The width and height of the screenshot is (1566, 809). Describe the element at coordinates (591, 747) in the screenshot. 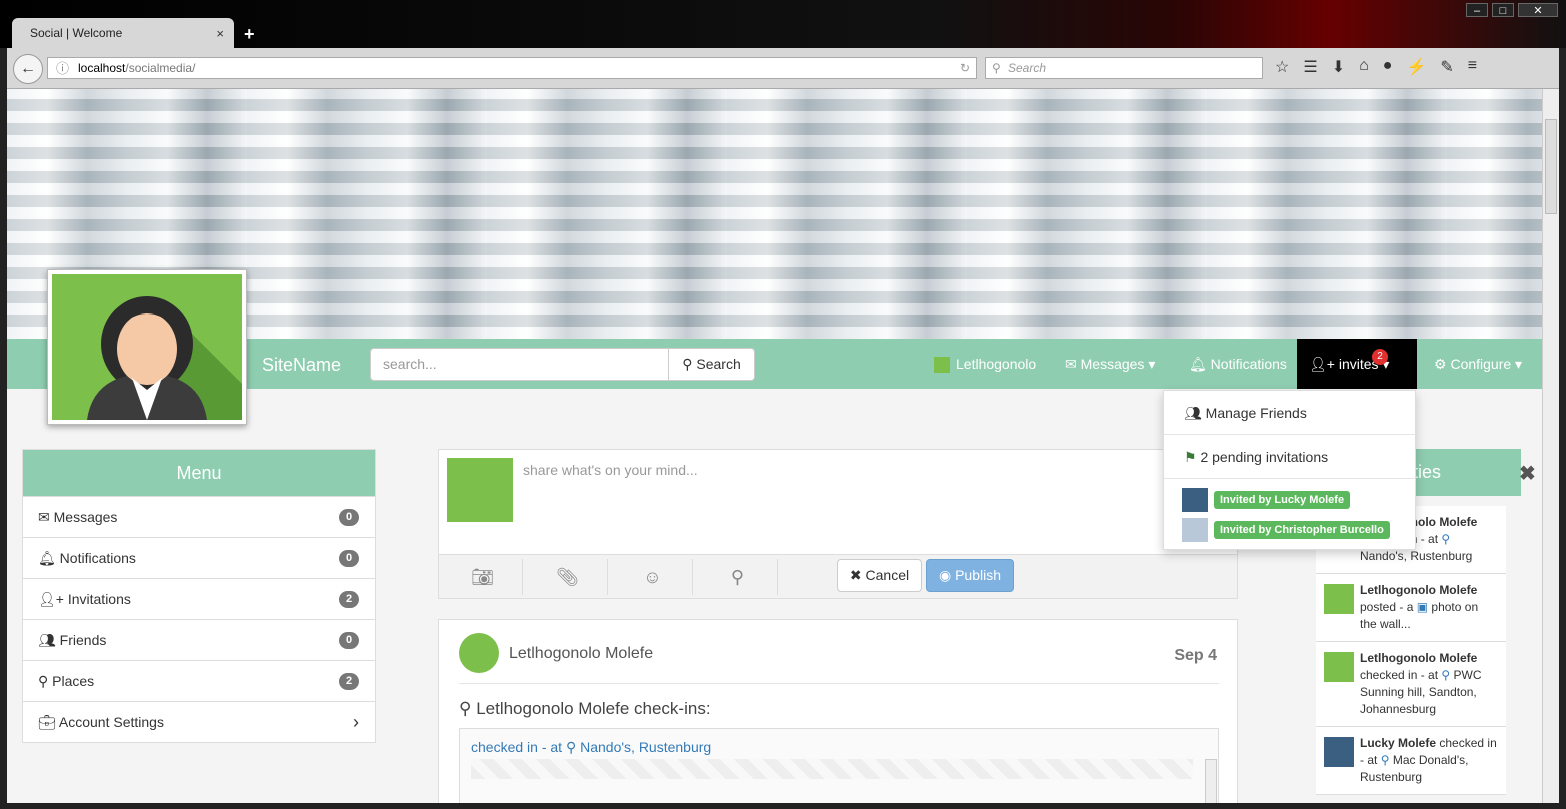

I see `checkin-link: checked in - at ⚲ Nando's, Rustenburg` at that location.